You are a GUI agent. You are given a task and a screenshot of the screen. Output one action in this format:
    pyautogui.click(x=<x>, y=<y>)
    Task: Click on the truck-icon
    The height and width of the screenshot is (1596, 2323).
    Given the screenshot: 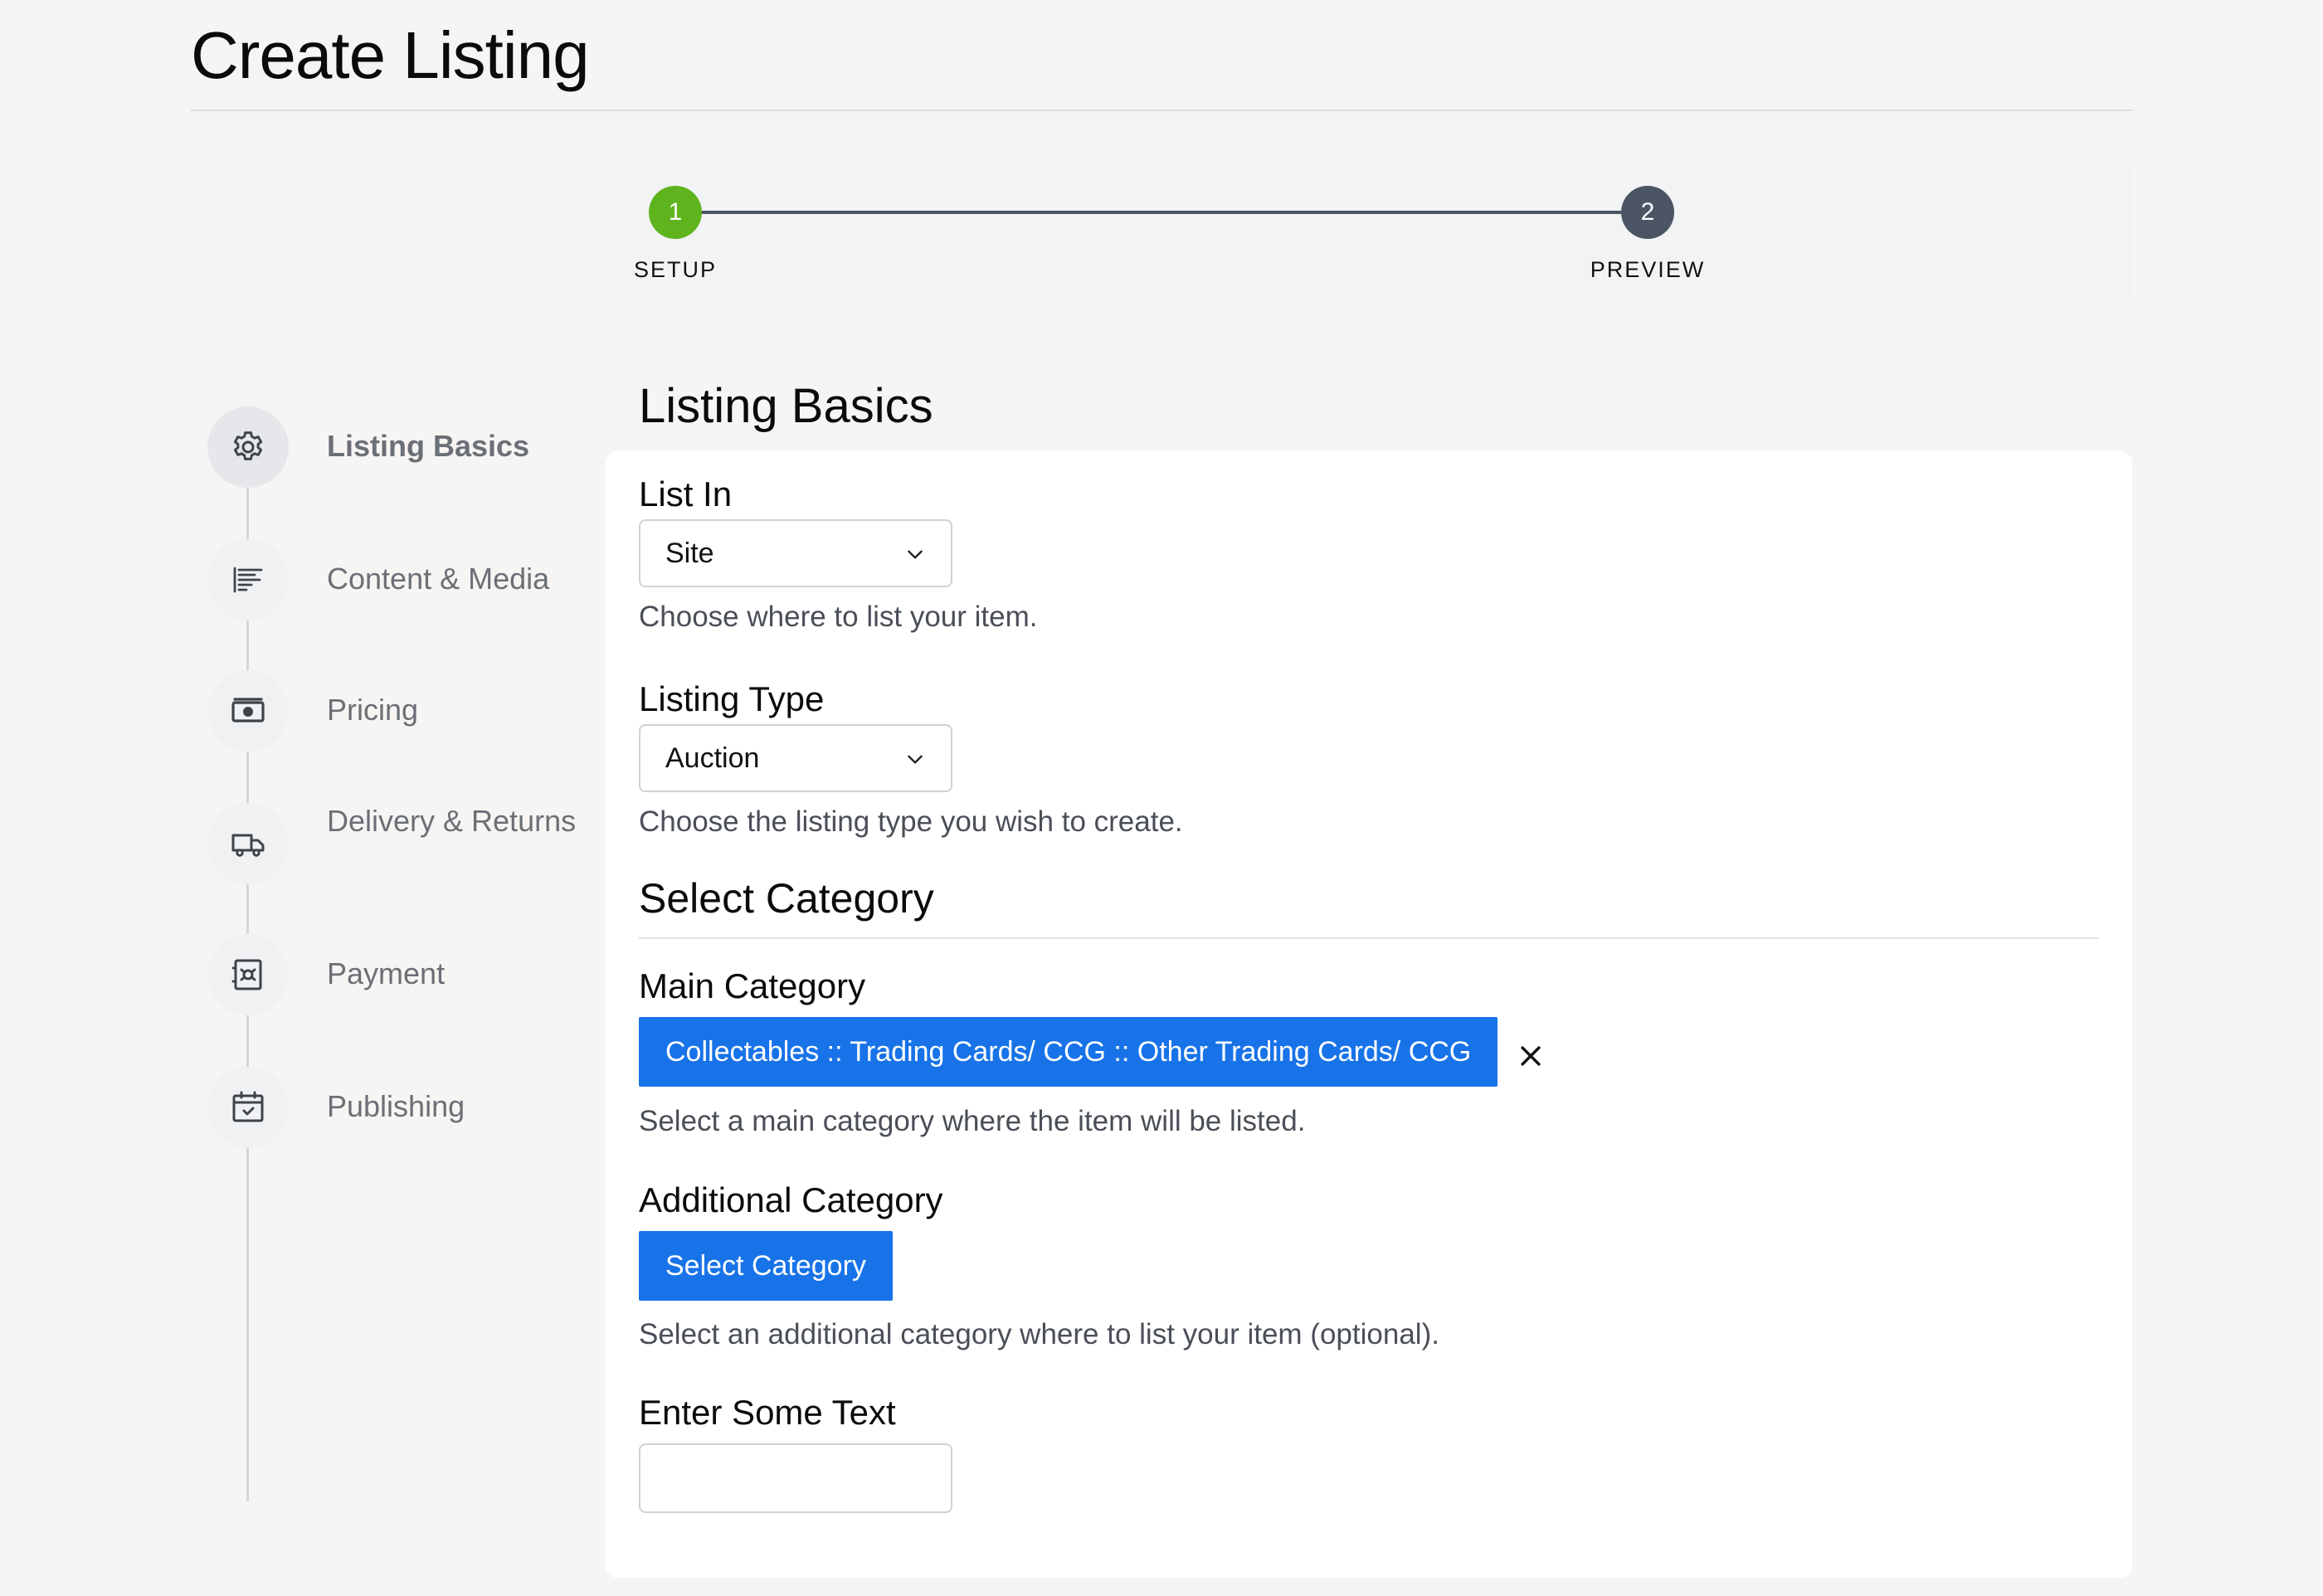 What is the action you would take?
    pyautogui.click(x=248, y=844)
    